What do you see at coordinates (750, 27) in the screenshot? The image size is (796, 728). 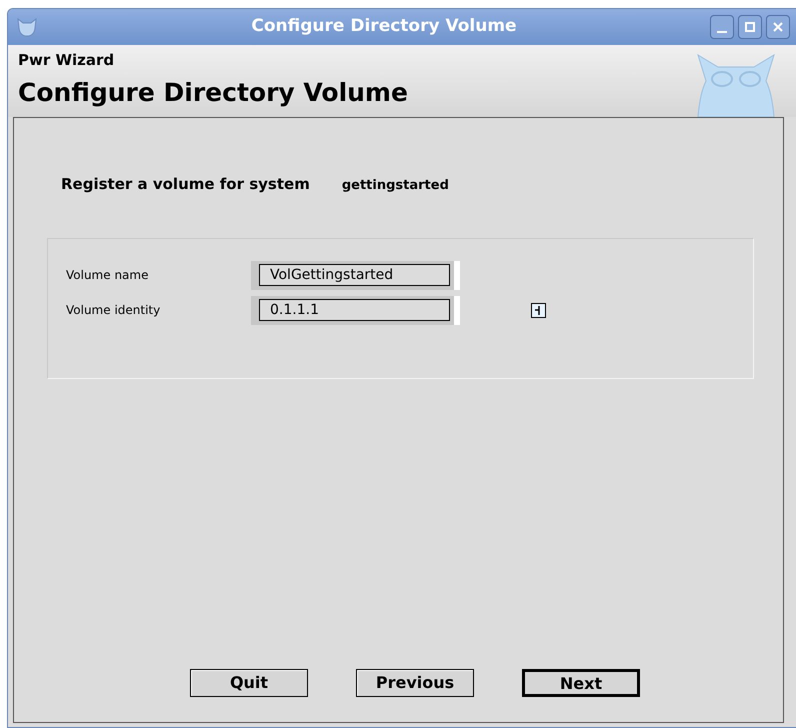 I see `maximize-button` at bounding box center [750, 27].